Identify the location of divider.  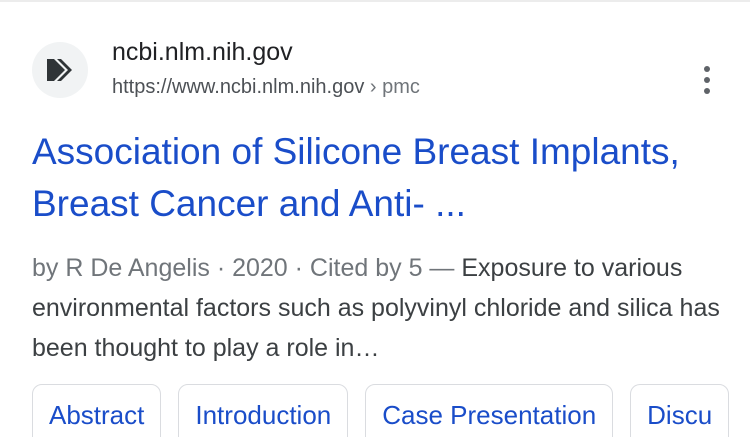
(375, 1).